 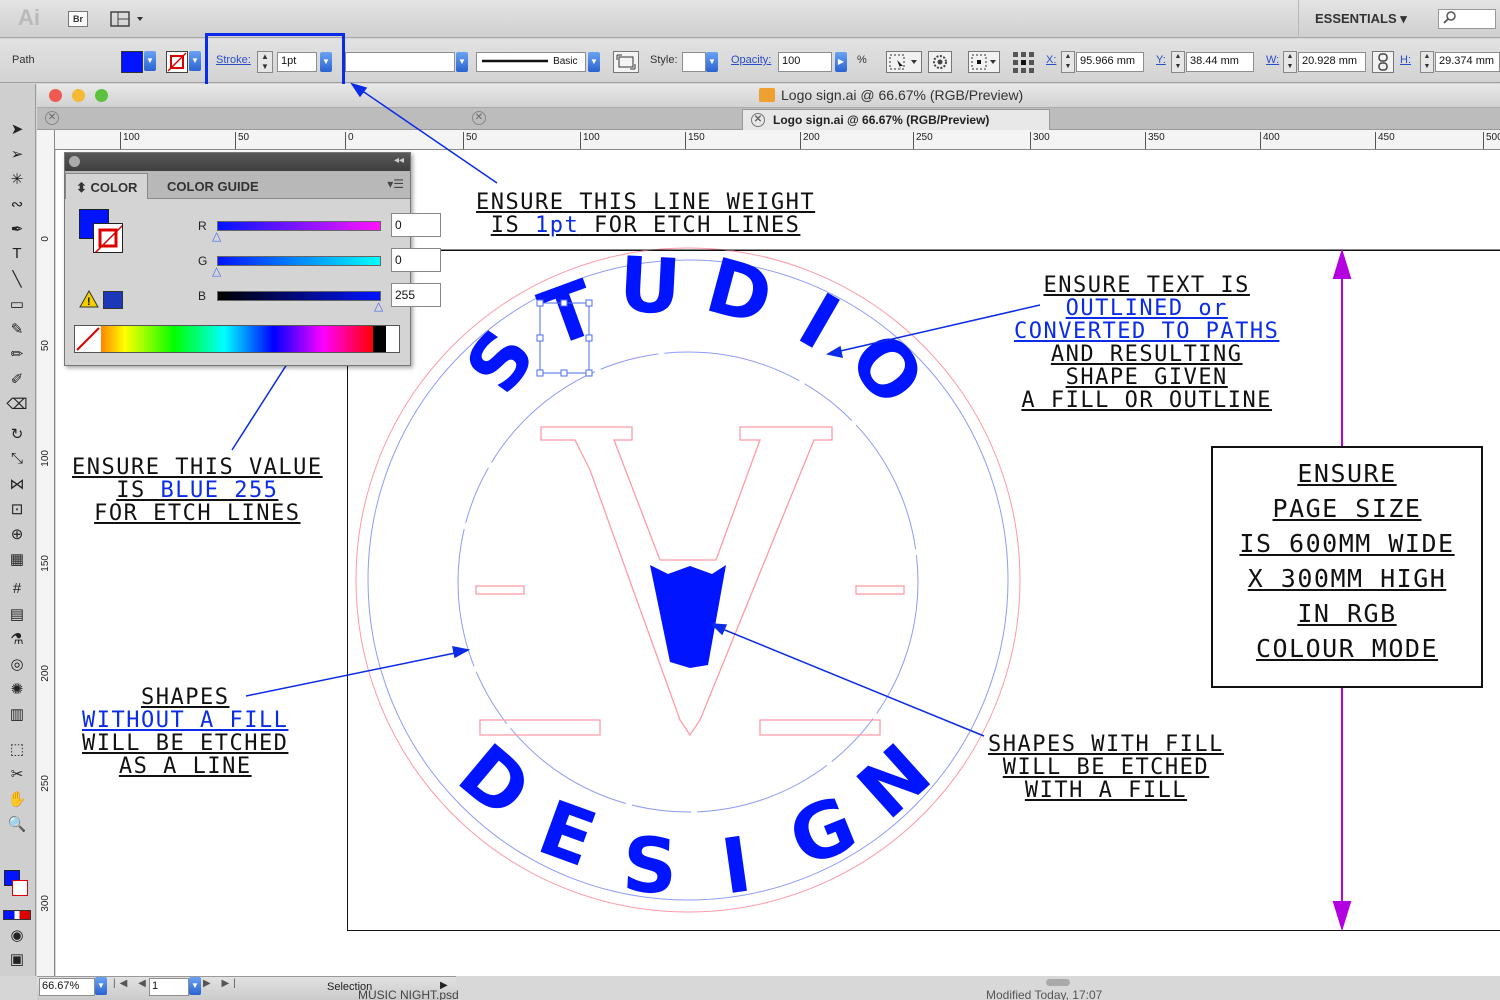 I want to click on none-color-icon, so click(x=88, y=339).